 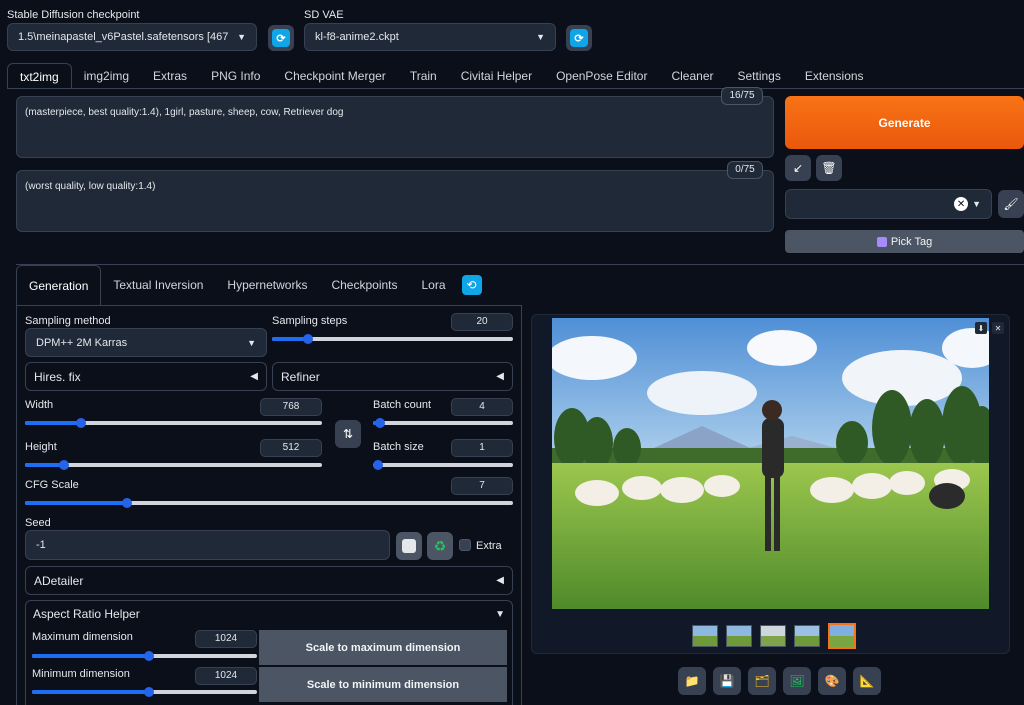 I want to click on height-input: 512, so click(x=291, y=448).